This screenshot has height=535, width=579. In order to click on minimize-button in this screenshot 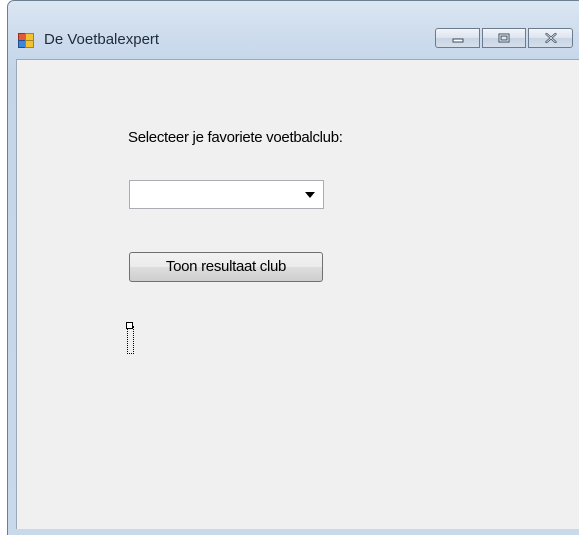, I will do `click(457, 38)`.